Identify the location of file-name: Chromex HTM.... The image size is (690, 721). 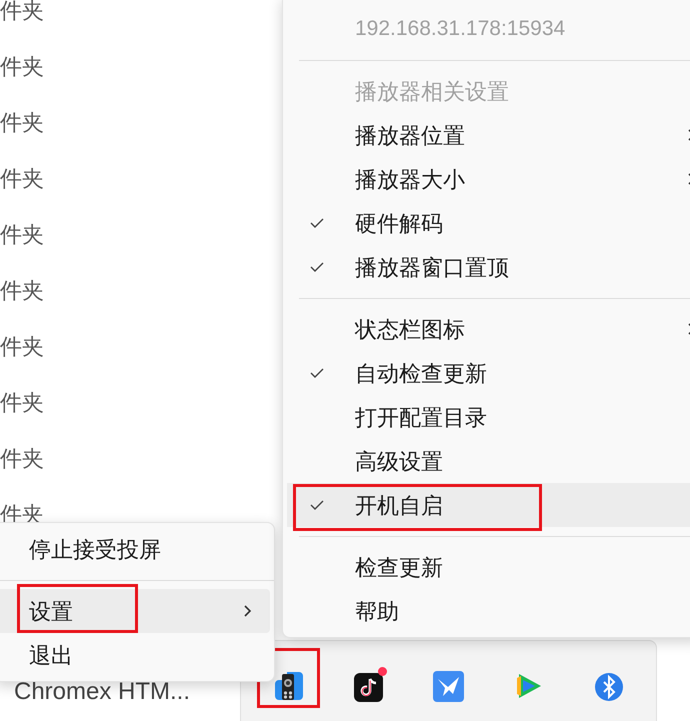
(102, 692).